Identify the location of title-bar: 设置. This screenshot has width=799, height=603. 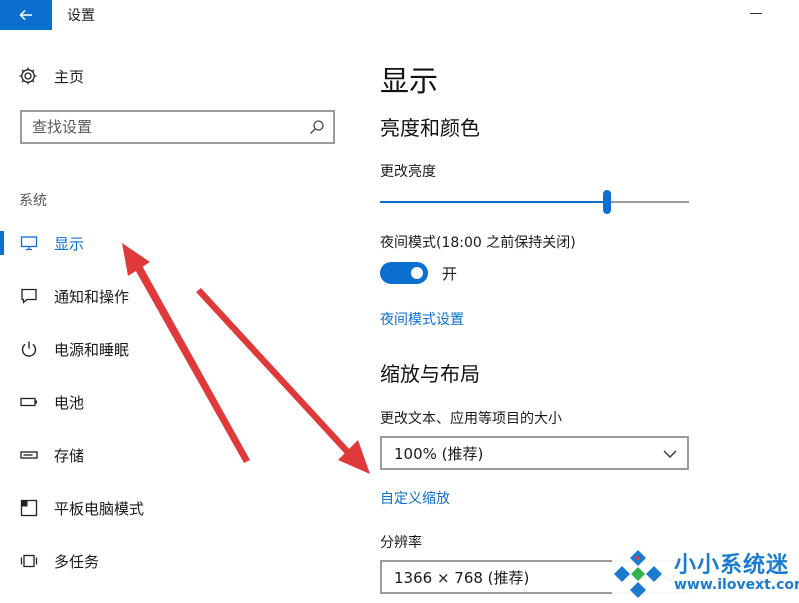
(399, 15).